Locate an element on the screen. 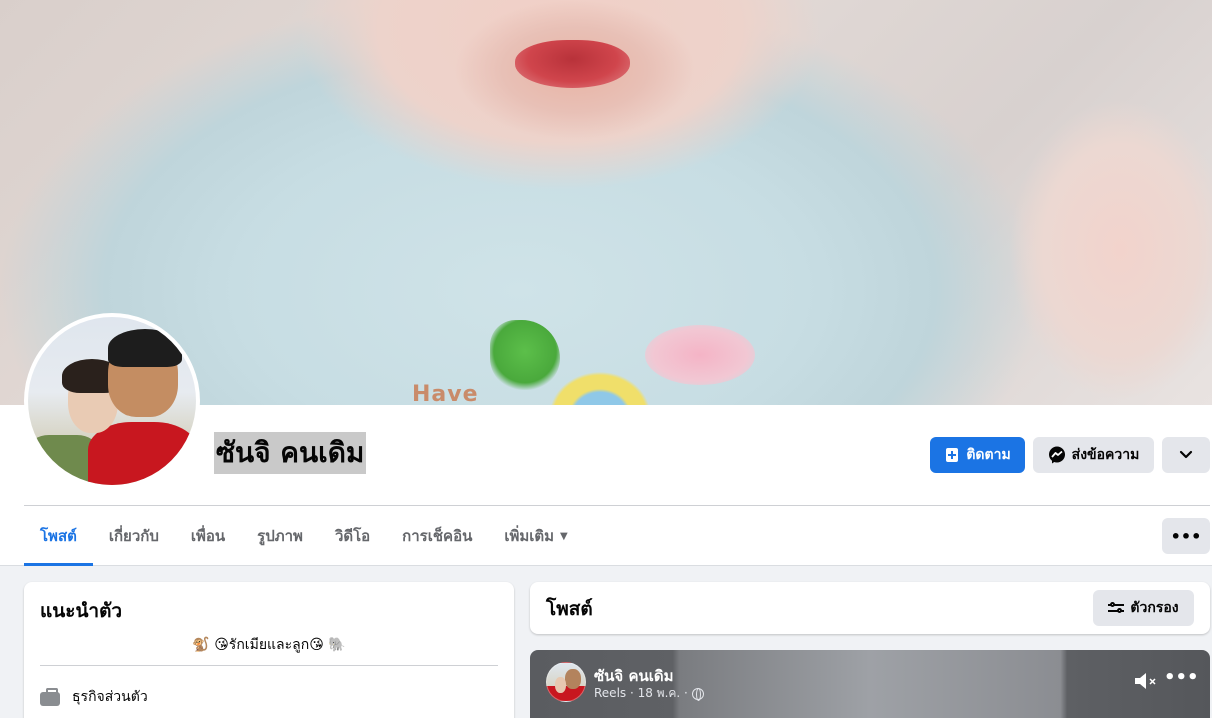 The image size is (1212, 718). reel-meta: Reels · 18 พ.ค. · is located at coordinates (649, 693).